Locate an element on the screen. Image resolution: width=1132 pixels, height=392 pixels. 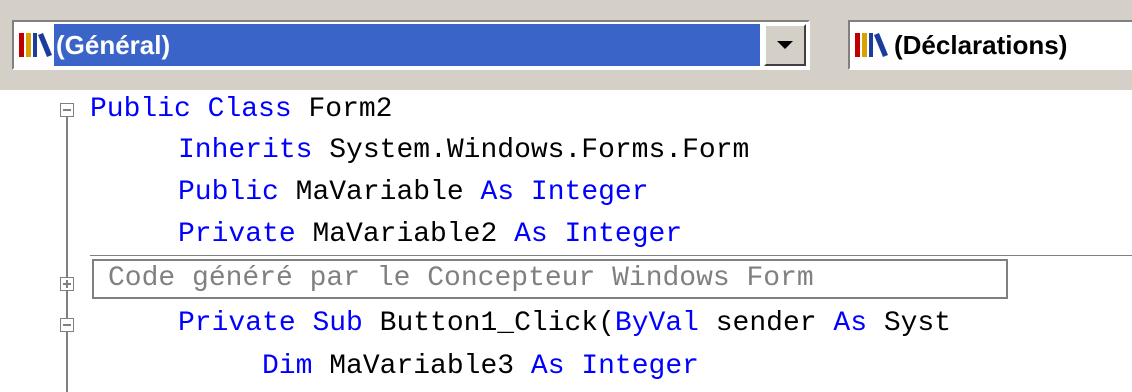
identifier: sender is located at coordinates (766, 323).